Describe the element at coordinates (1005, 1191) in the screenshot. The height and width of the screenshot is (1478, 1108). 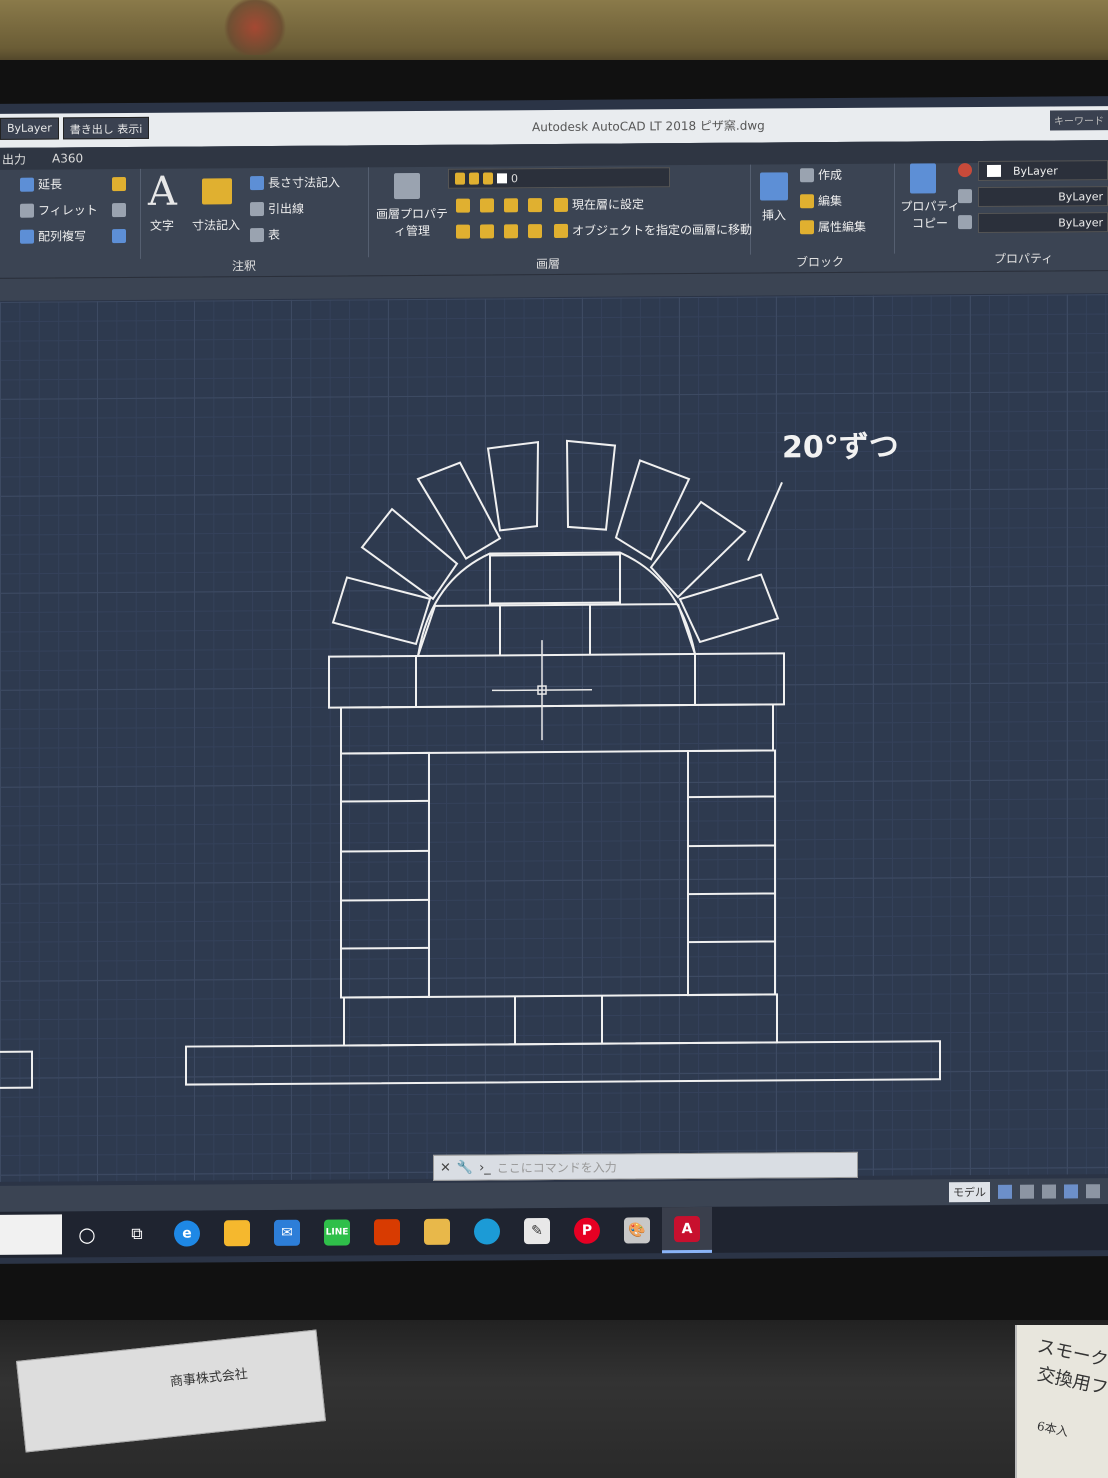
I see `grid-icon` at that location.